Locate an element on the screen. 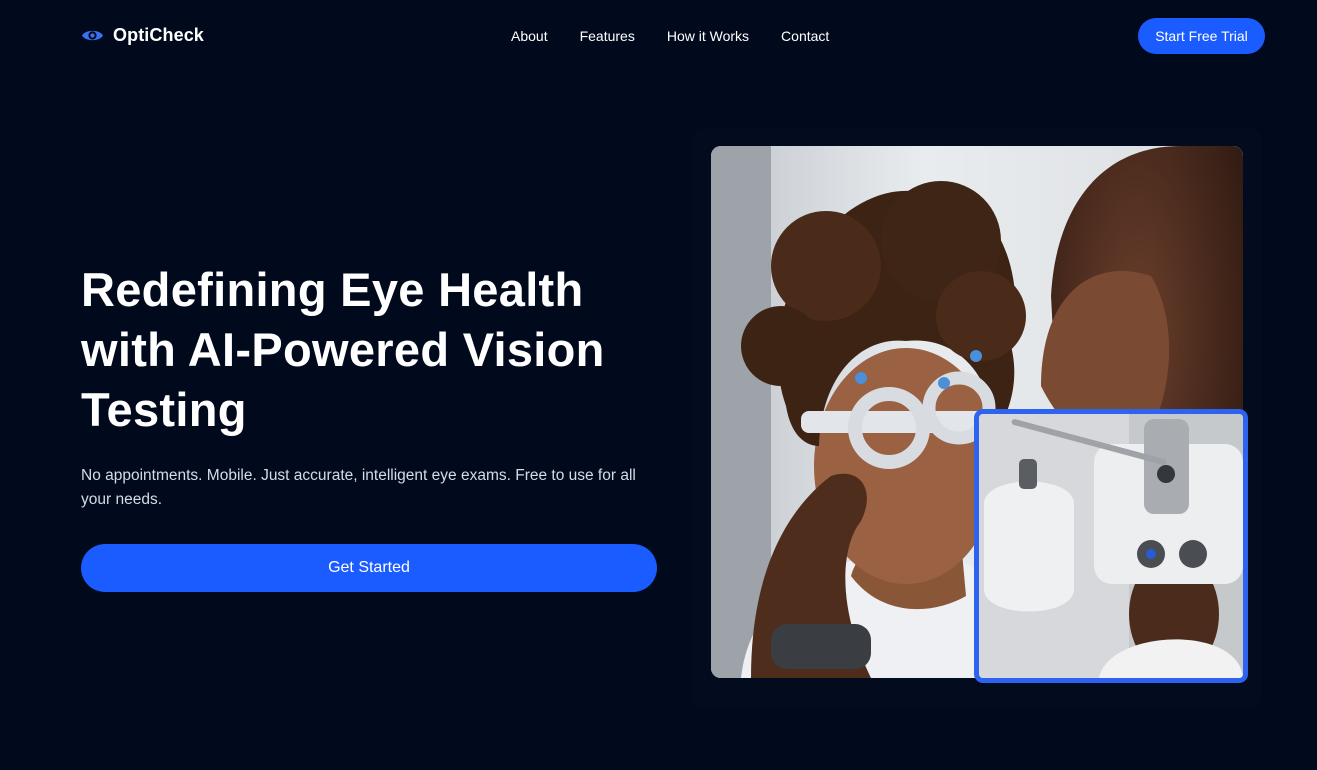 This screenshot has height=770, width=1317. brand-logo: OptiCheck is located at coordinates (142, 35).